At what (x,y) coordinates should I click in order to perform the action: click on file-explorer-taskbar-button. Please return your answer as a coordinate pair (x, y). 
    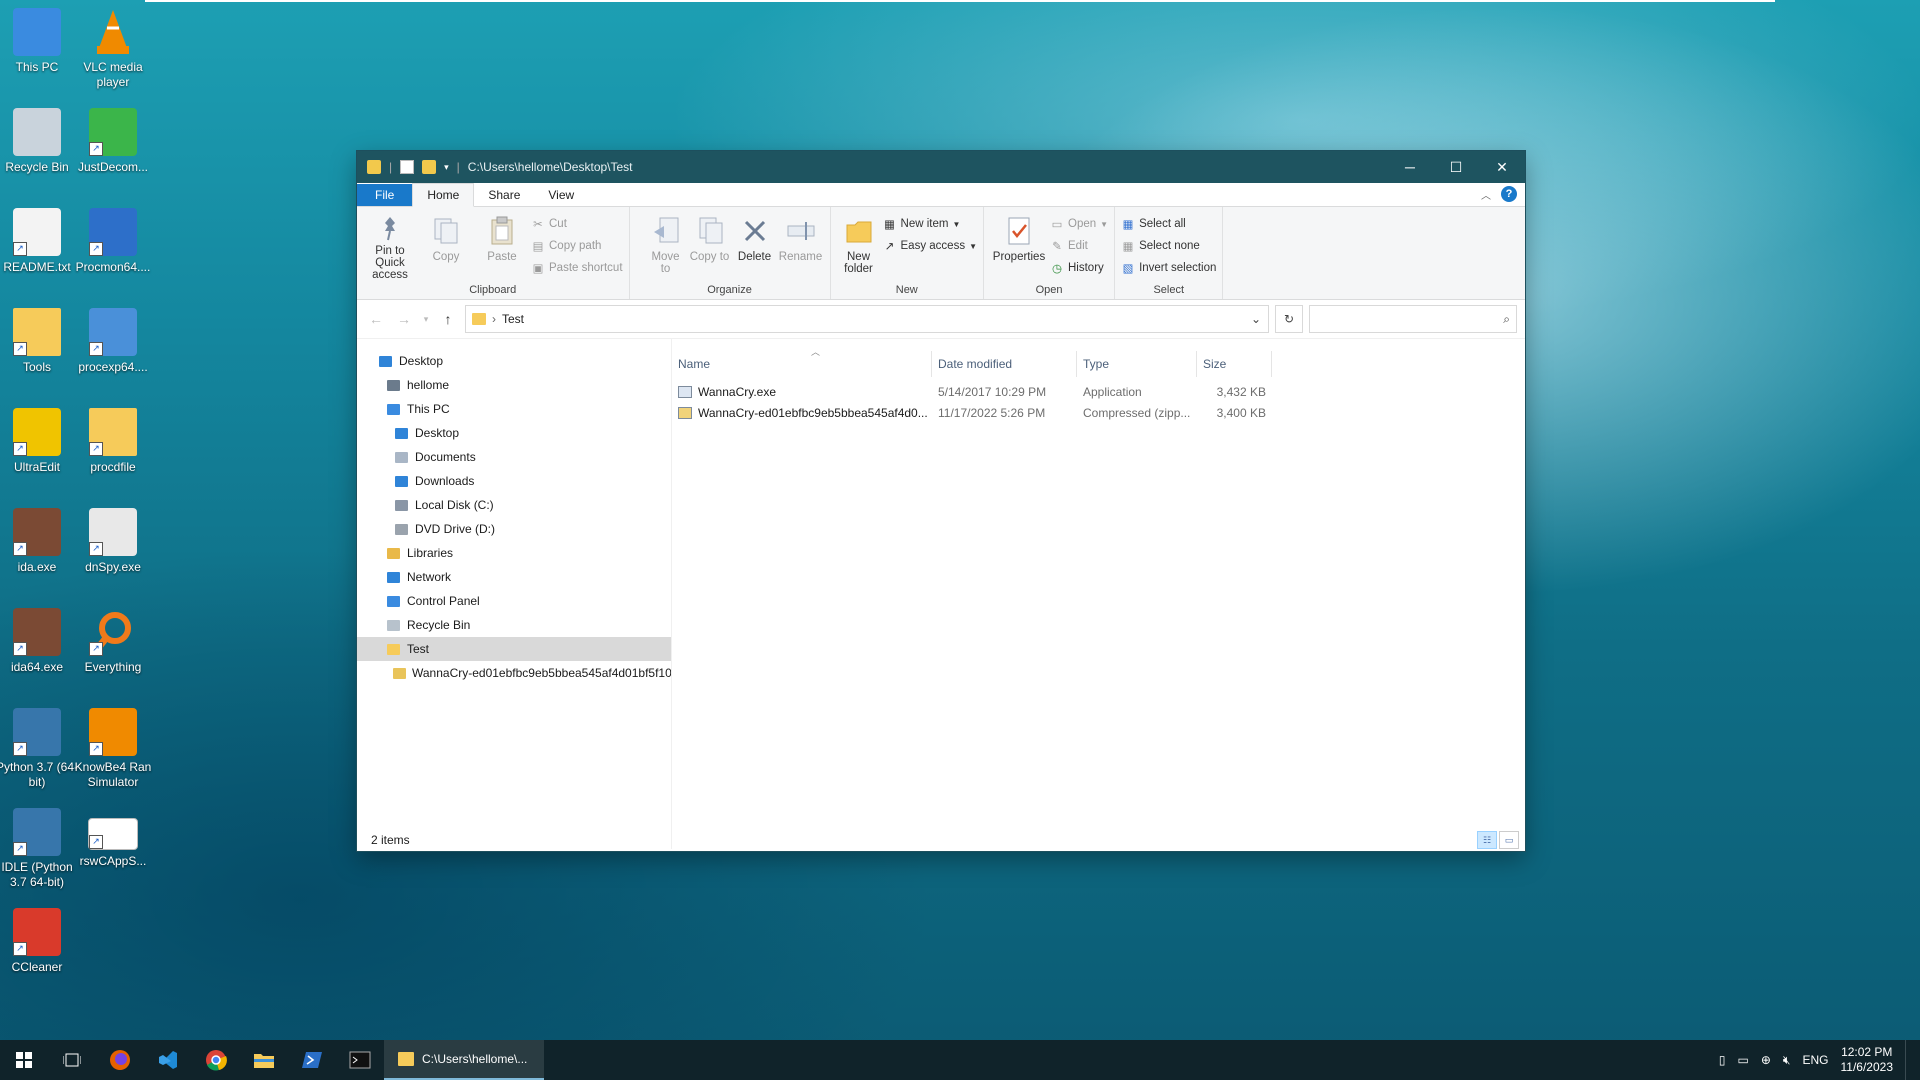
    Looking at the image, I should click on (264, 1060).